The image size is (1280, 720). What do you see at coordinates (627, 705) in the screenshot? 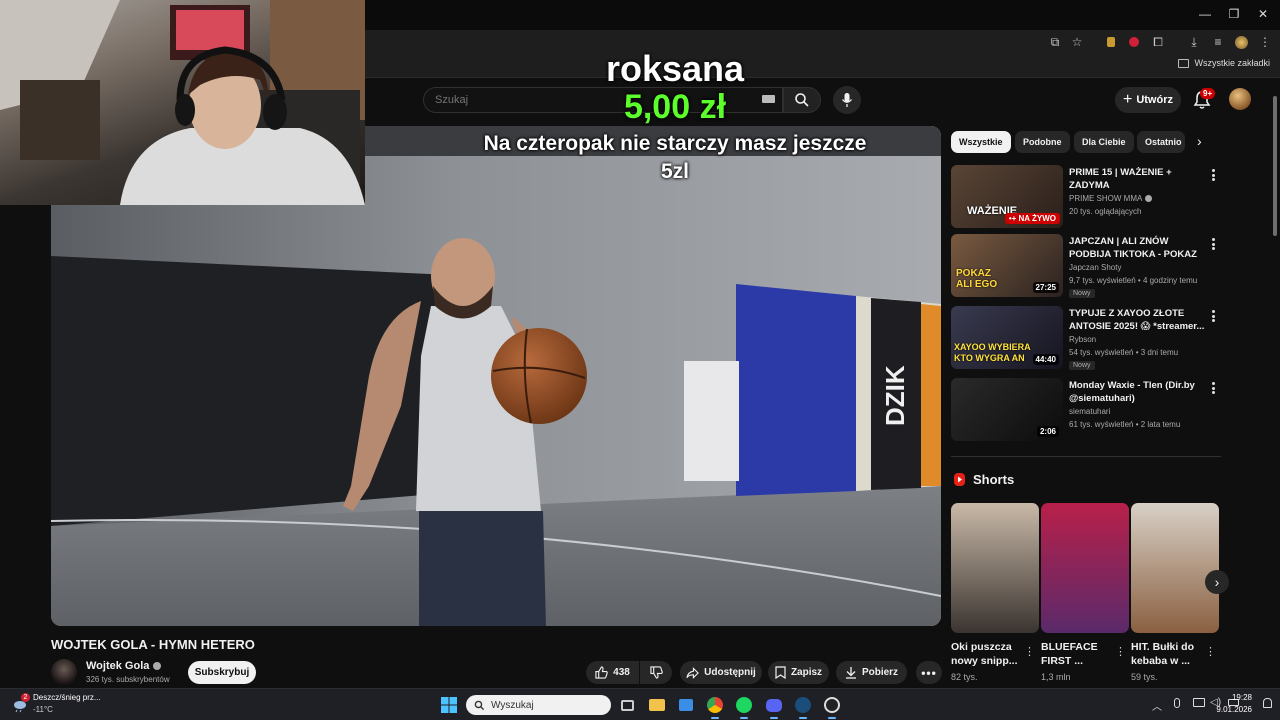
I see `task-view-icon` at bounding box center [627, 705].